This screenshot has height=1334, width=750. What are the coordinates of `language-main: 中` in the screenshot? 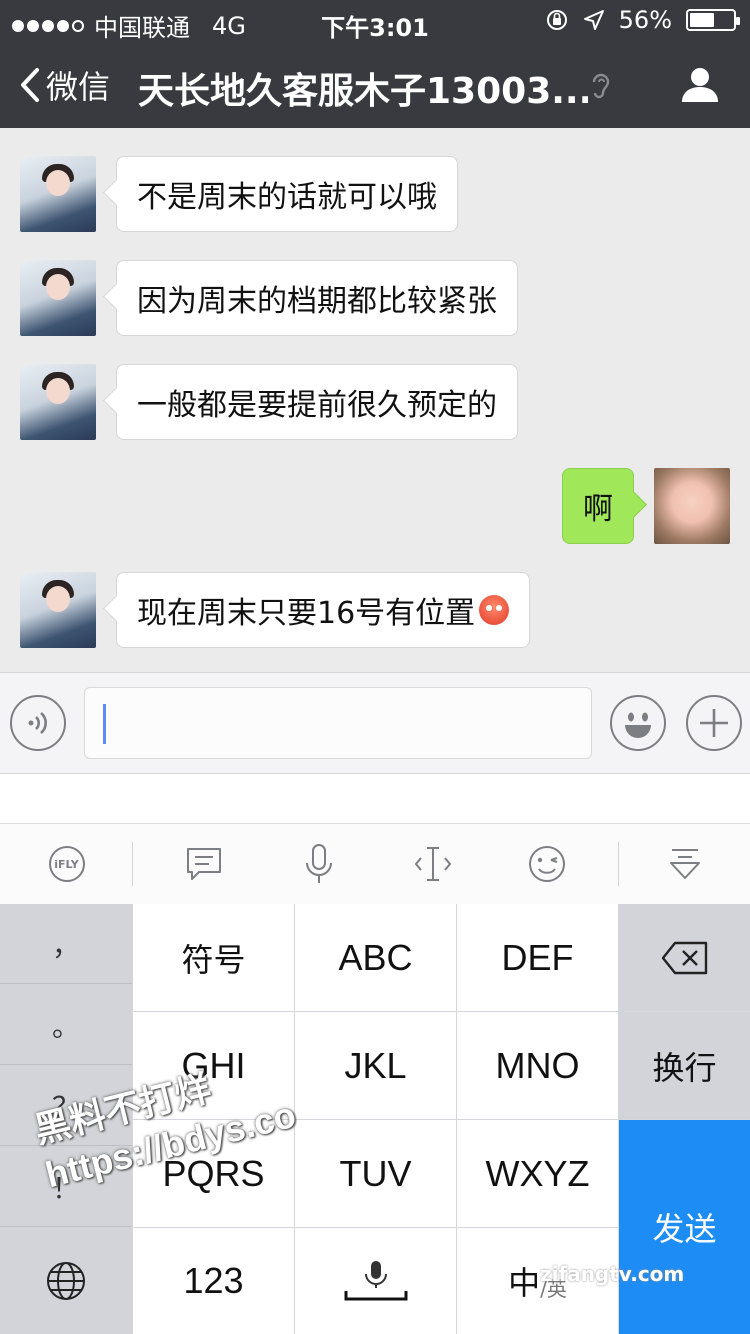 It's located at (524, 1283).